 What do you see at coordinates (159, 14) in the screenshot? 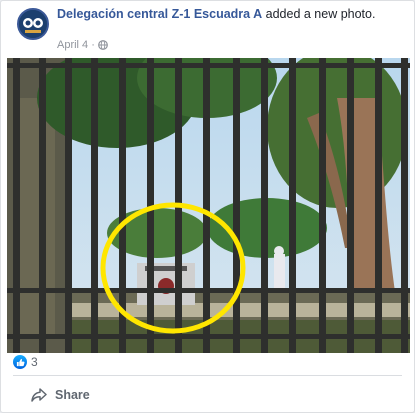
I see `author-name-link: Delegación central Z-1 Escuadra A` at bounding box center [159, 14].